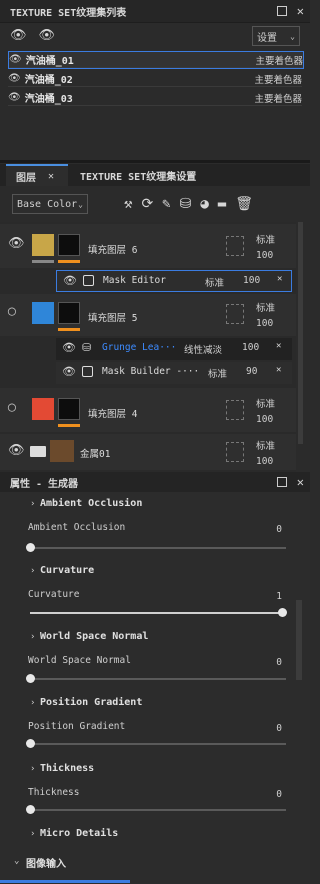 The width and height of the screenshot is (320, 884). I want to click on effect-row: 👁 Mask Editor 标准 100 ✕, so click(174, 281).